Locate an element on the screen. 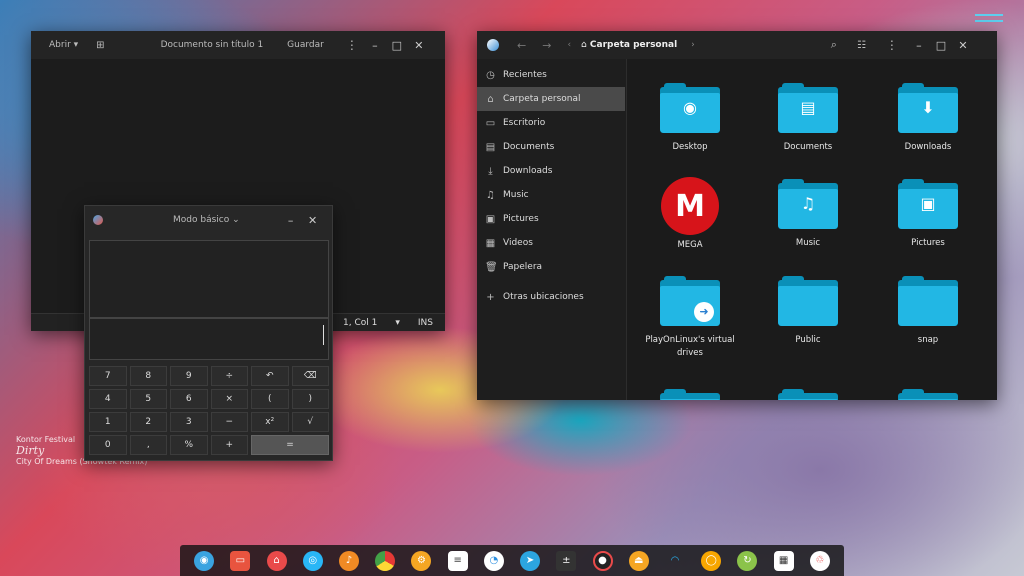 The width and height of the screenshot is (1024, 576). folder-item-public: Public is located at coordinates (808, 311).